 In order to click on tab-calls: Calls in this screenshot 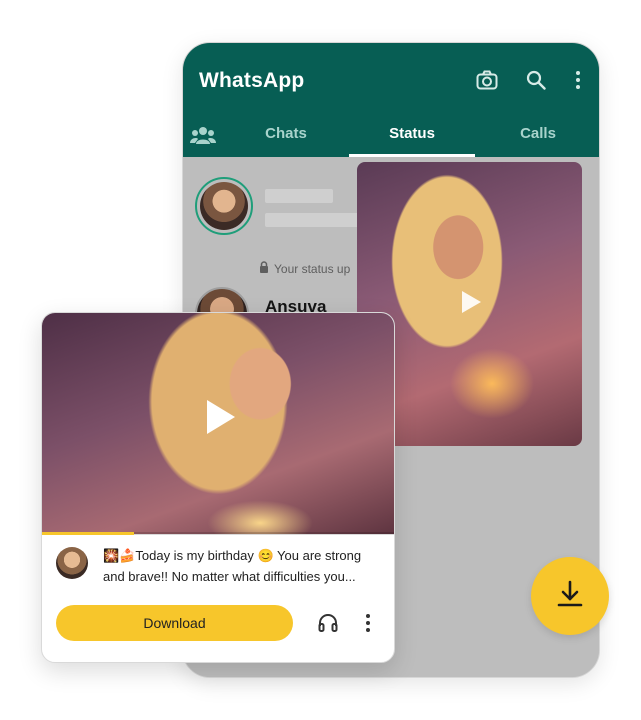, I will do `click(538, 133)`.